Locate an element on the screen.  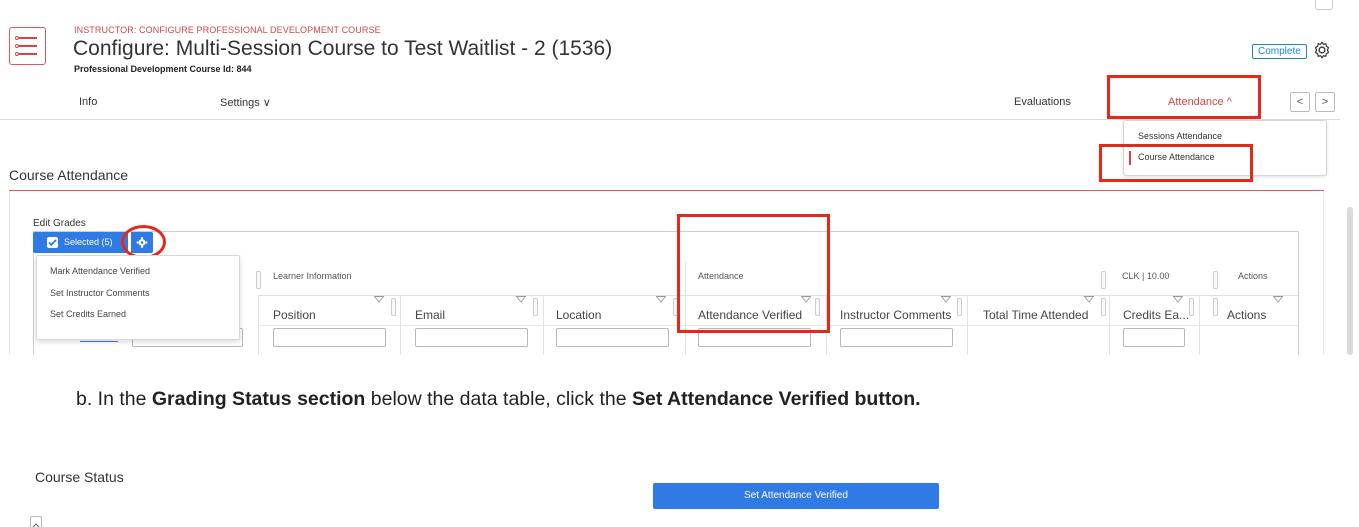
column-header-instructor-comments: Instructor Comments is located at coordinates (895, 315).